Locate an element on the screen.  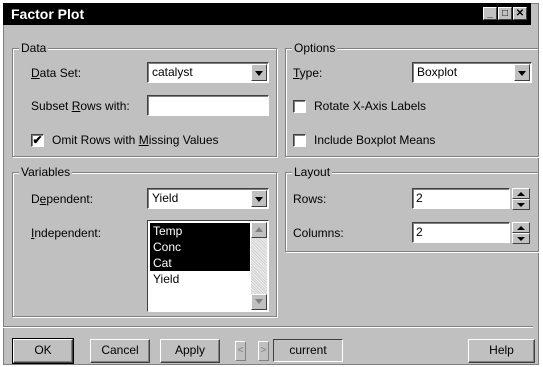
ok-button: OK is located at coordinates (43, 351).